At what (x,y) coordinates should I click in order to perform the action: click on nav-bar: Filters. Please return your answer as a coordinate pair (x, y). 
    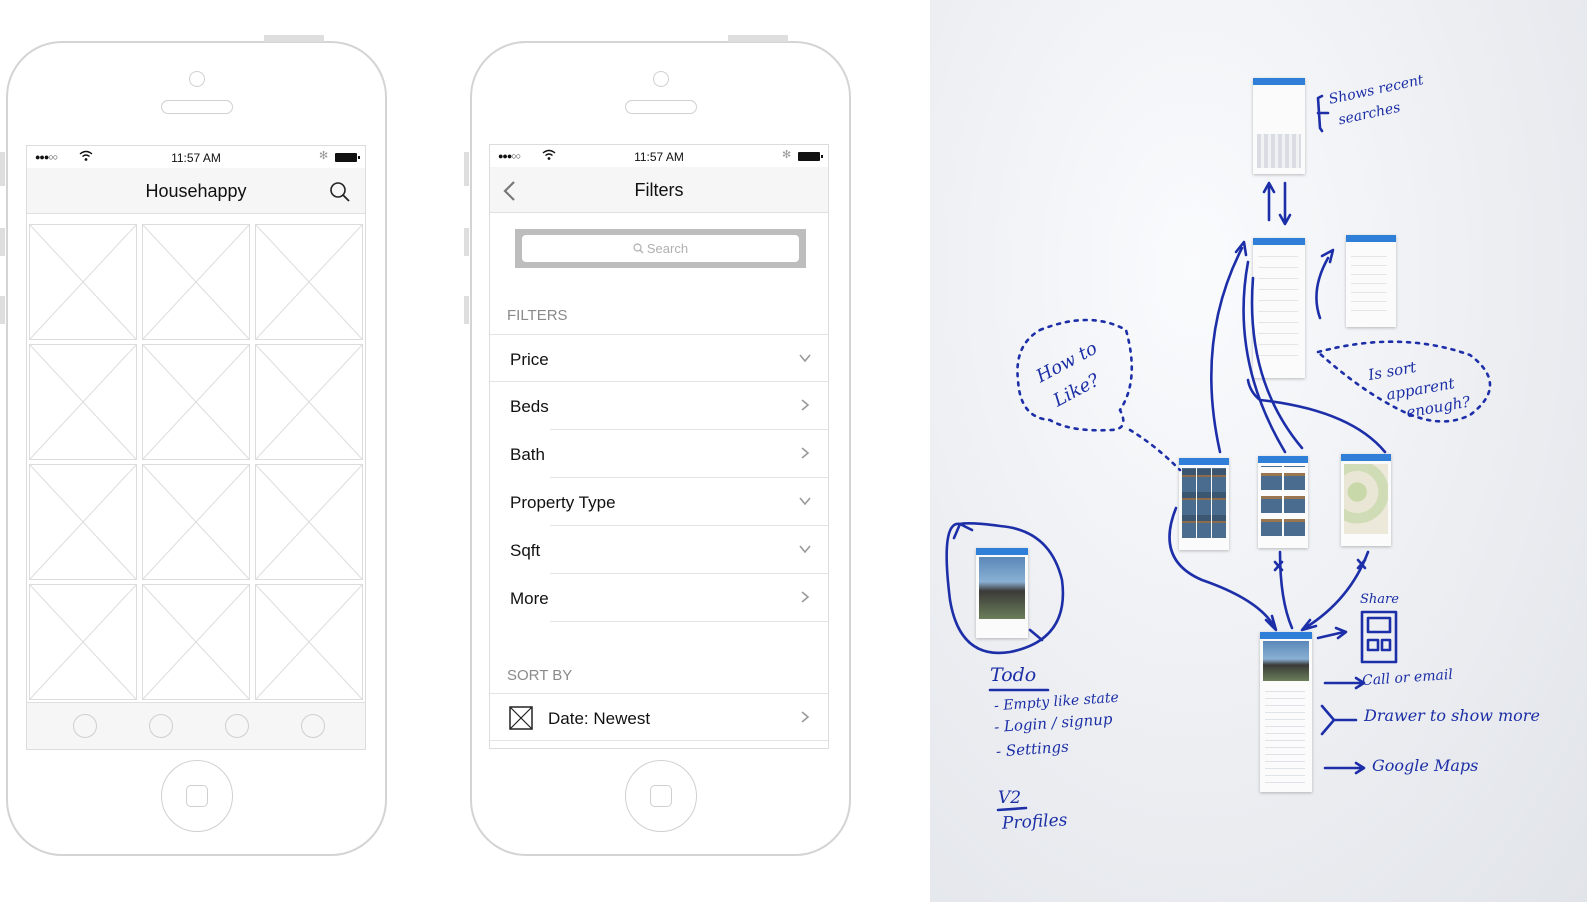
    Looking at the image, I should click on (659, 190).